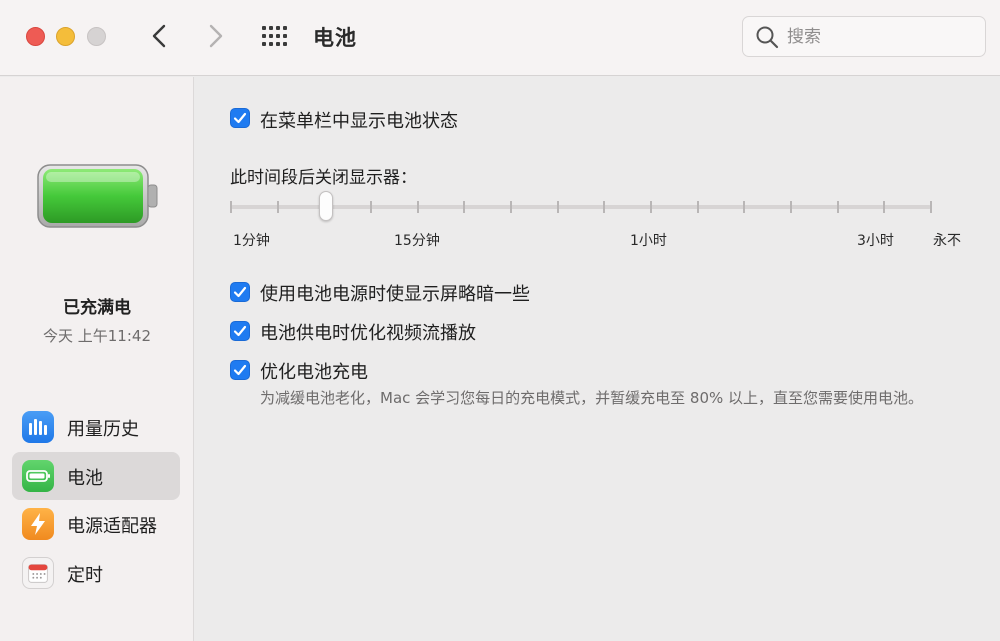 The height and width of the screenshot is (641, 1000). I want to click on optimize-charging-checkbox, so click(240, 370).